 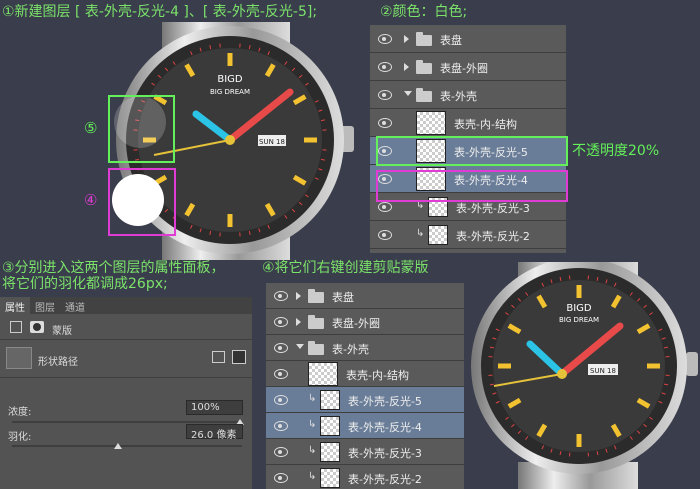 I want to click on watch-brand-sub: BIG DREAM, so click(x=230, y=92).